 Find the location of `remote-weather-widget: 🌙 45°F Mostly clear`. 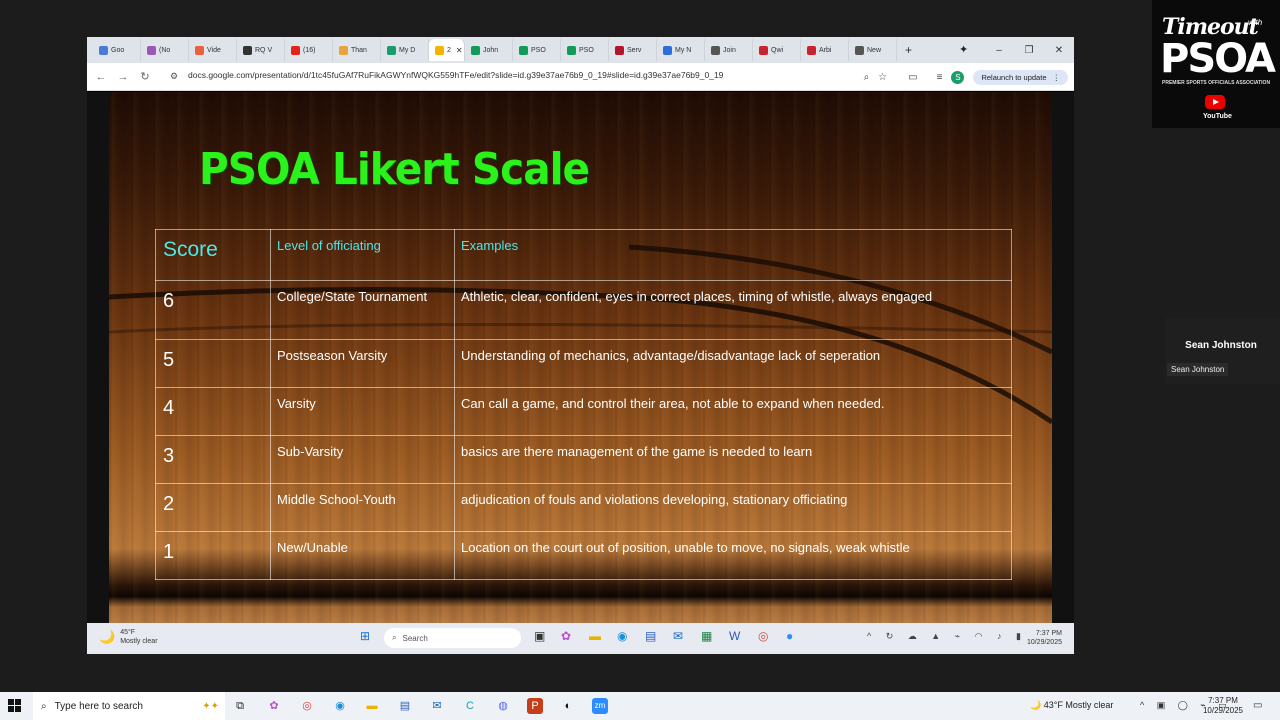

remote-weather-widget: 🌙 45°F Mostly clear is located at coordinates (128, 637).